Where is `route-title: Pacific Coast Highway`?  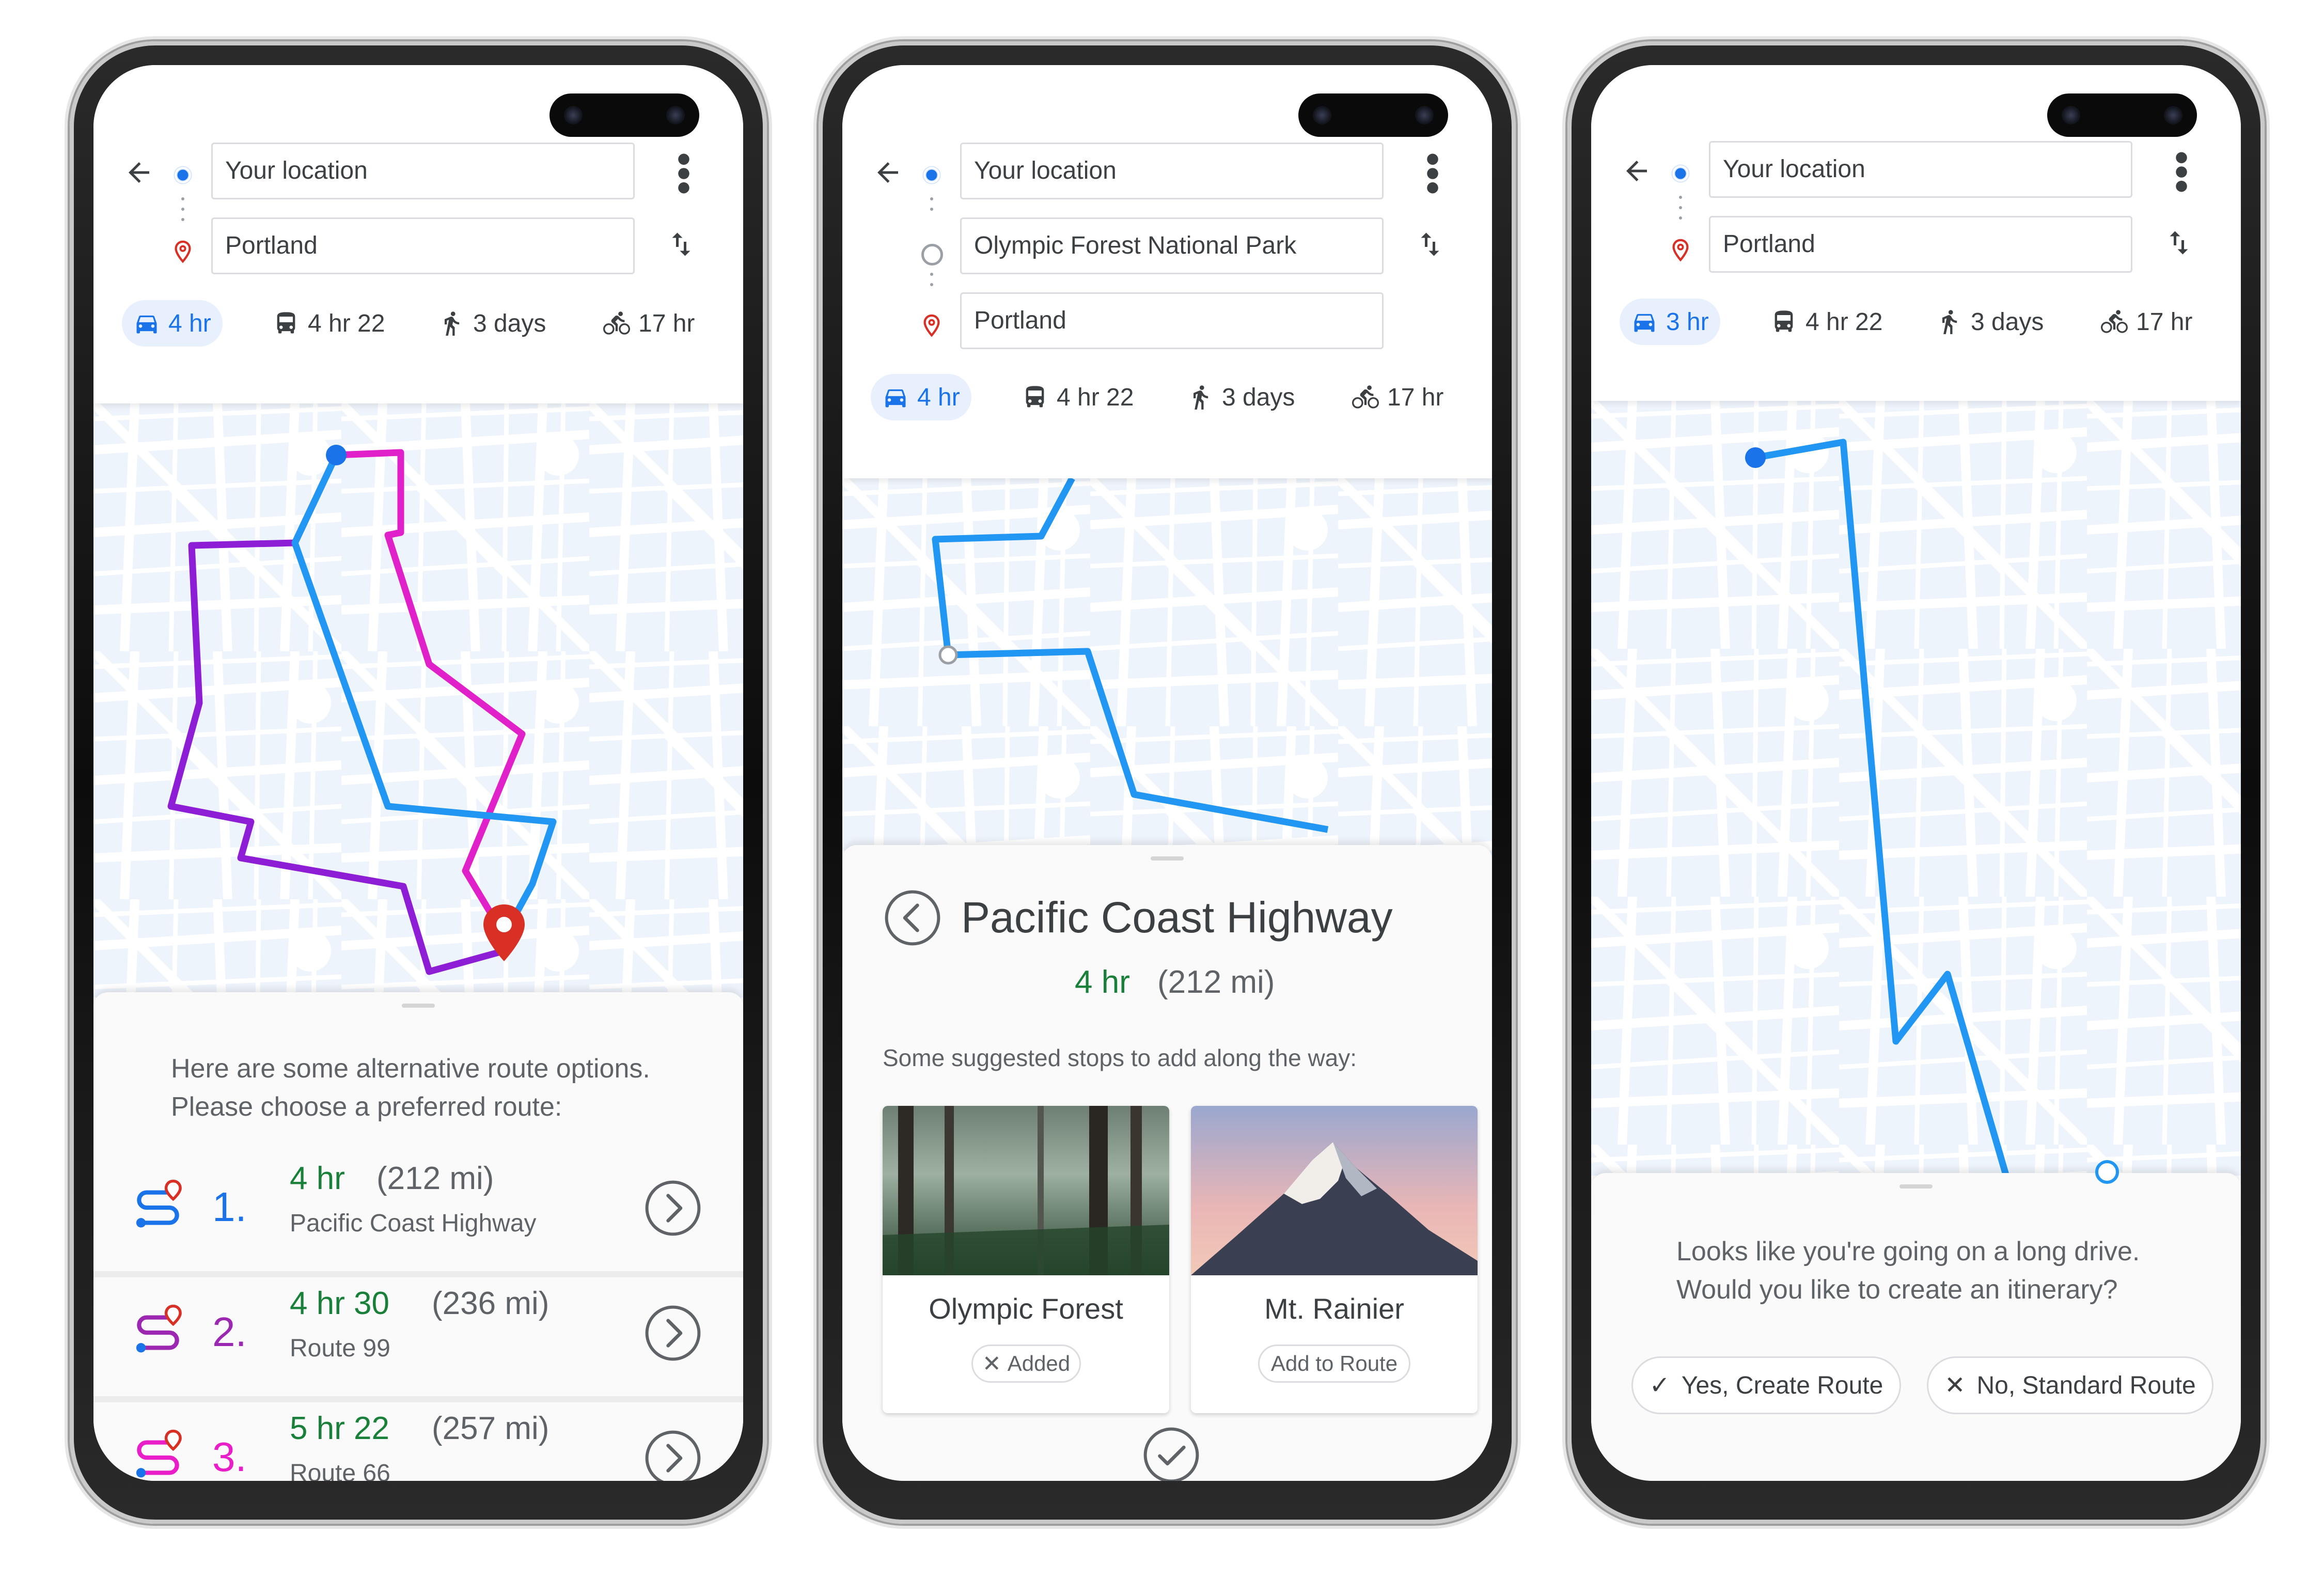 route-title: Pacific Coast Highway is located at coordinates (1177, 917).